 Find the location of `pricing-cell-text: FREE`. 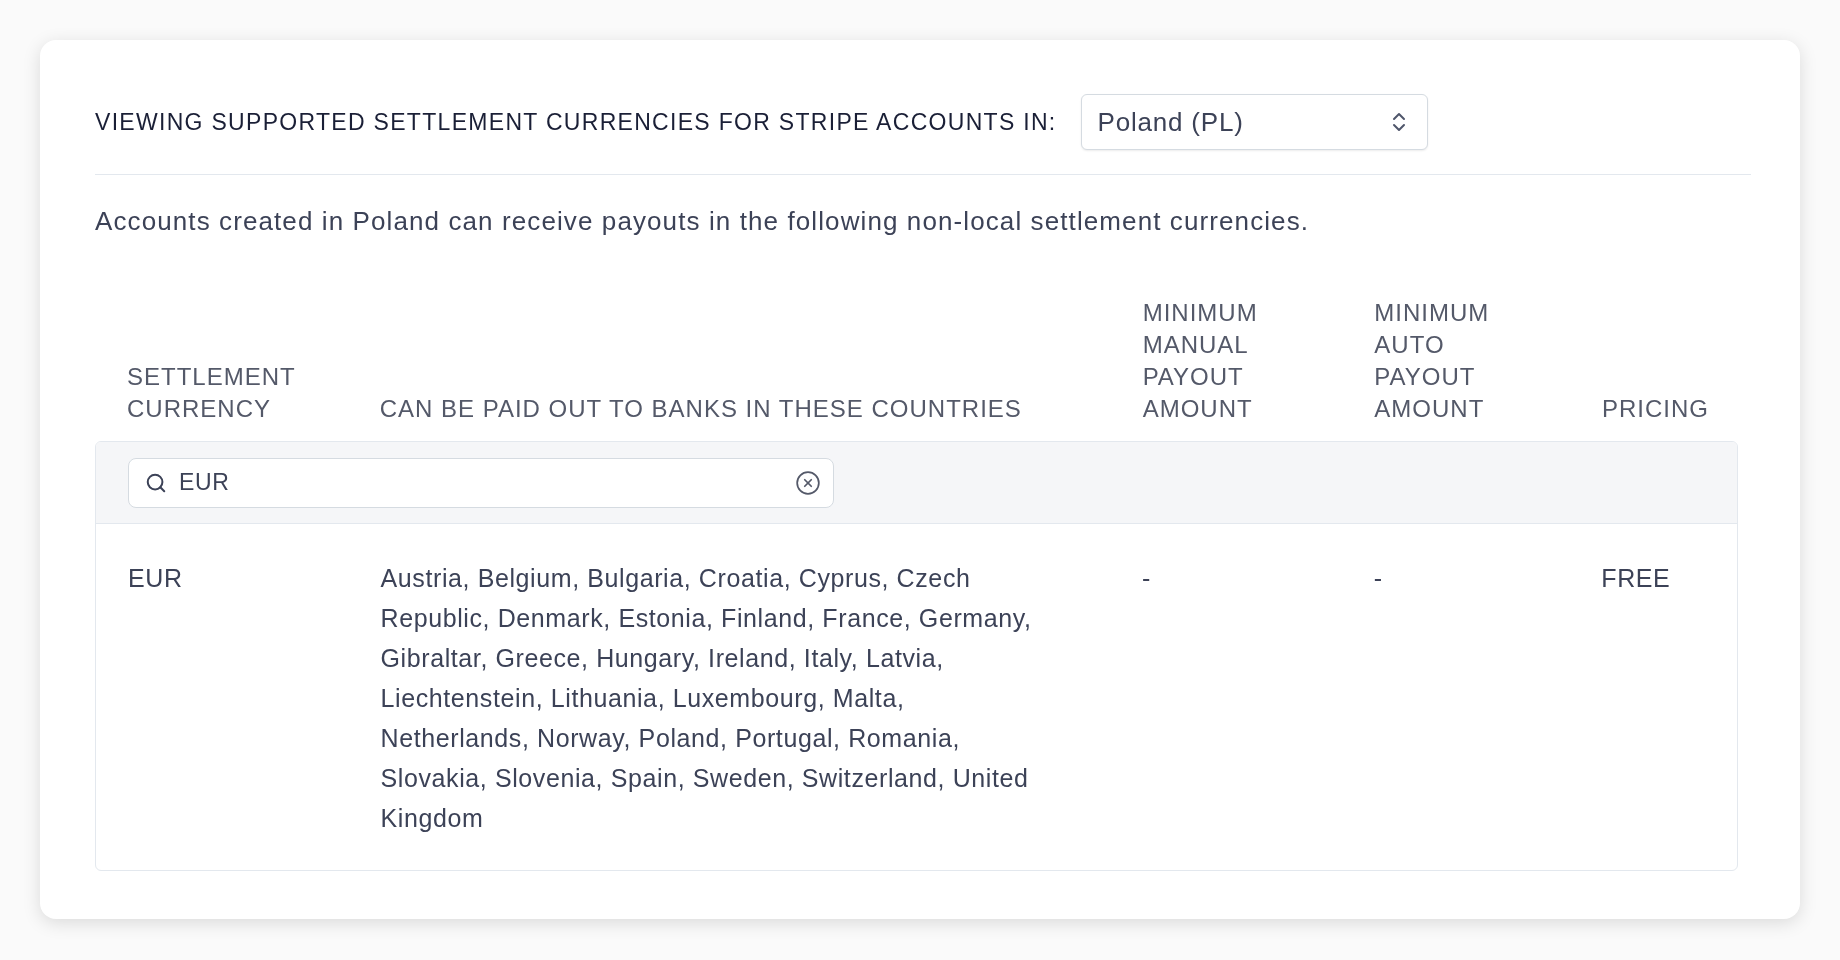

pricing-cell-text: FREE is located at coordinates (1636, 578).